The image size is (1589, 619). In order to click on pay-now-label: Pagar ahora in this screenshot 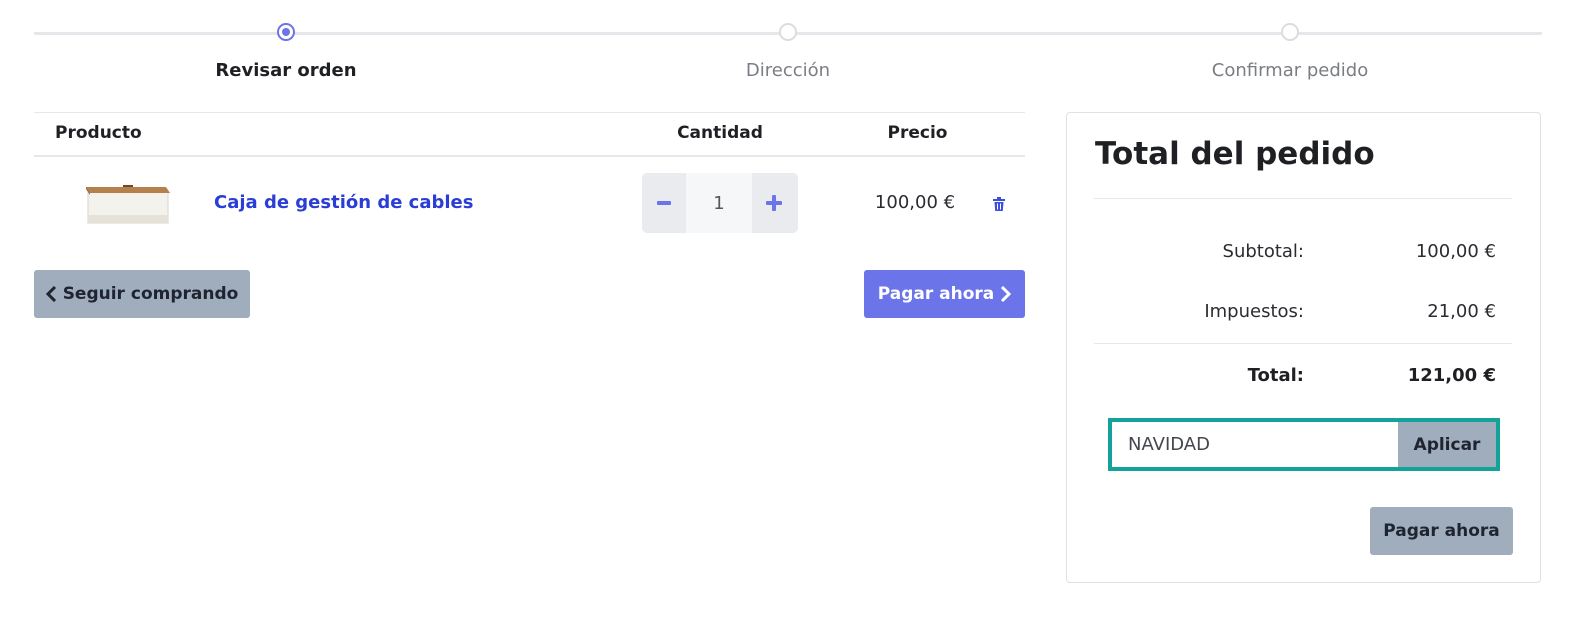, I will do `click(936, 294)`.